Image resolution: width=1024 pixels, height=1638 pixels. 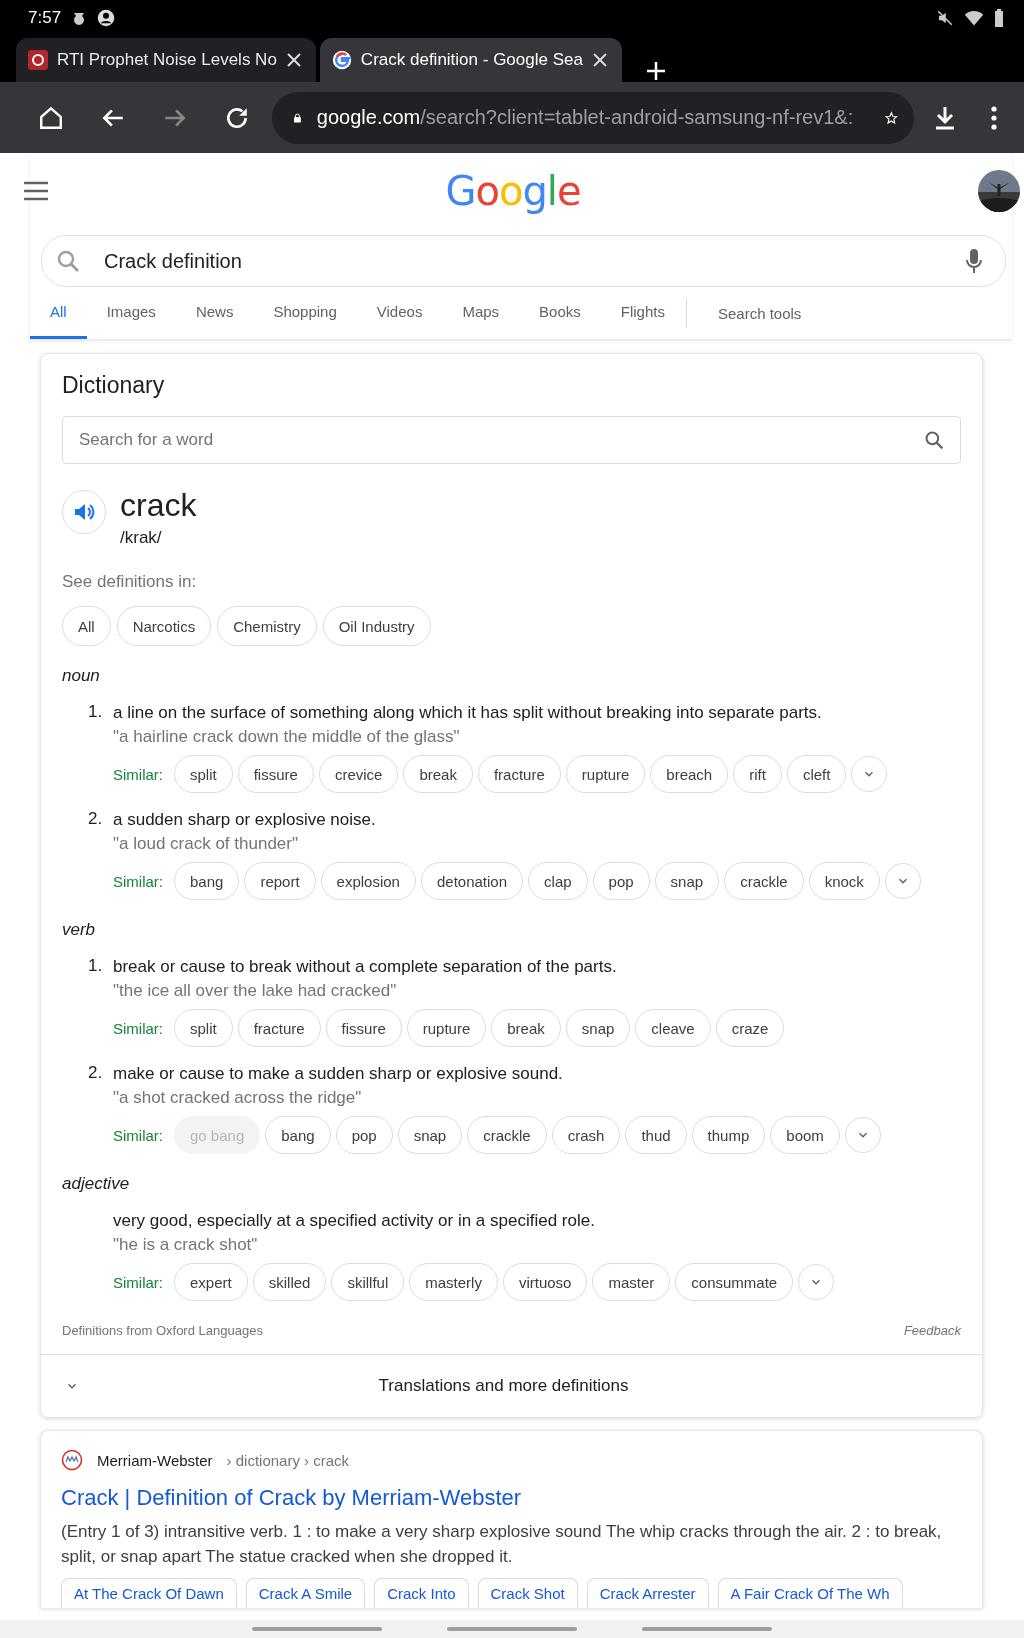 What do you see at coordinates (468, 713) in the screenshot?
I see `definition-text: a line on the surface of something along which it has split without breaking into separate parts.` at bounding box center [468, 713].